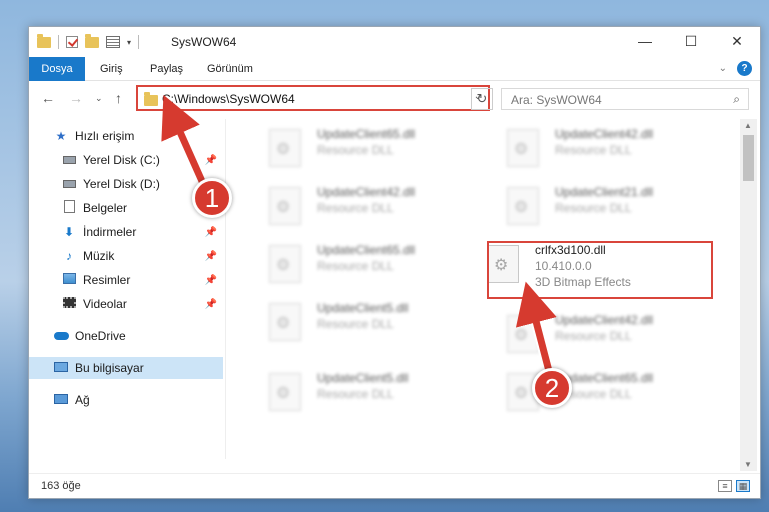  I want to click on sidebar-item-this-pc: Bu bilgisayar, so click(126, 368).